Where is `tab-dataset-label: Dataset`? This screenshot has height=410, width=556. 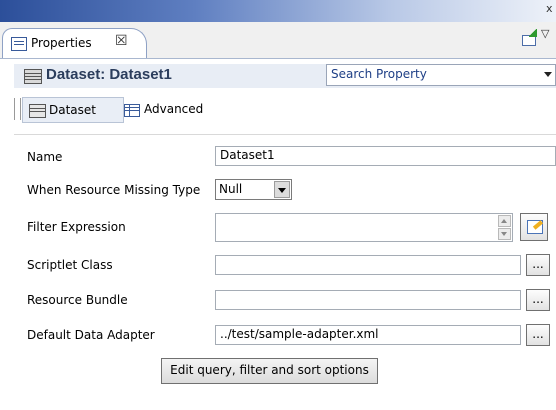 tab-dataset-label: Dataset is located at coordinates (72, 110).